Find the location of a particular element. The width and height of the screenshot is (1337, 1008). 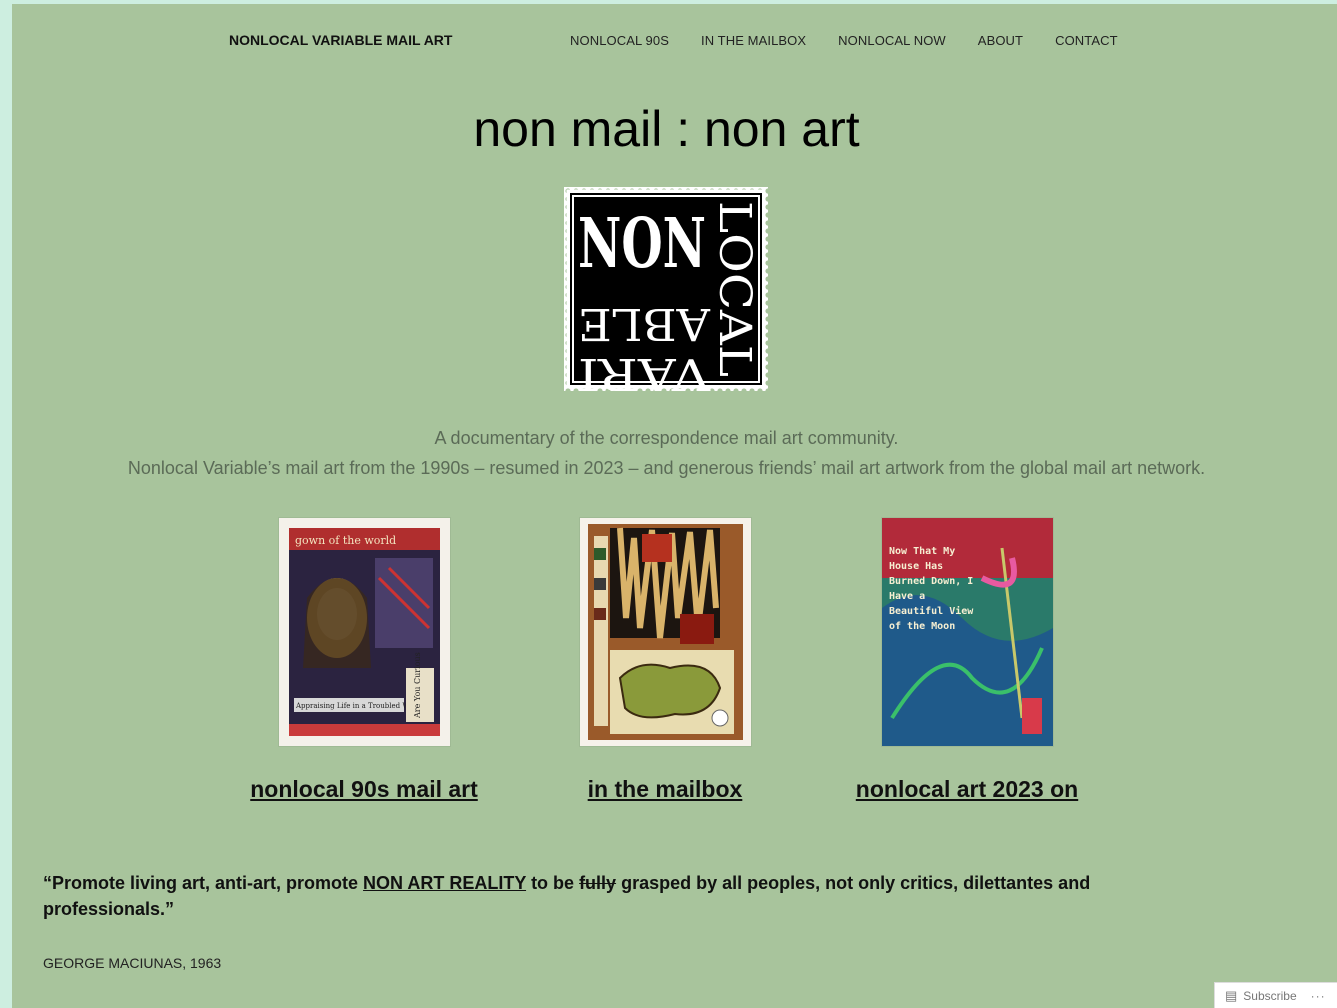

reader-icon: ▤ is located at coordinates (1231, 995).